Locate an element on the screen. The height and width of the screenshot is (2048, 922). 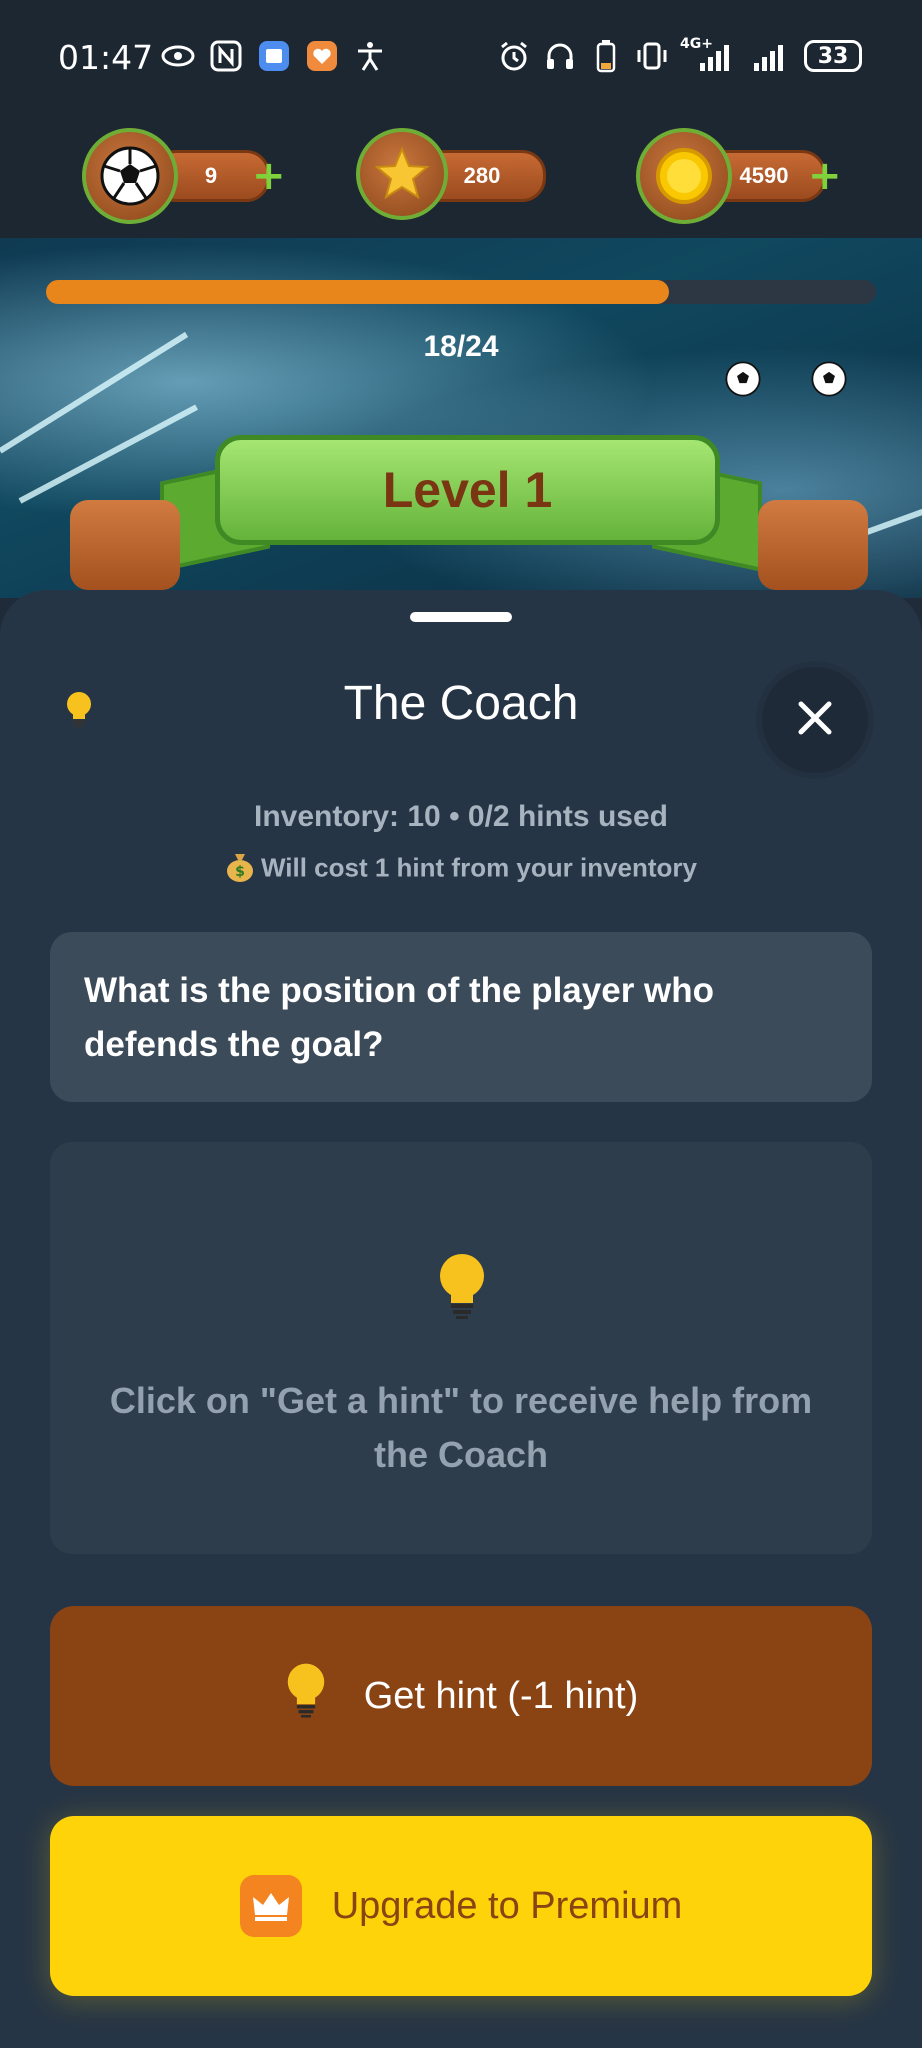
close-icon is located at coordinates (815, 720).